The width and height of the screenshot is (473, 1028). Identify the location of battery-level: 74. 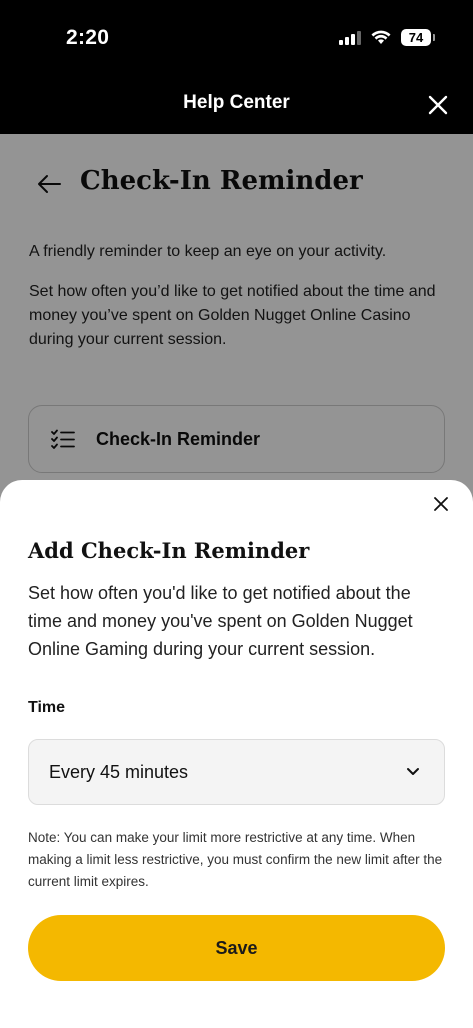
(416, 37).